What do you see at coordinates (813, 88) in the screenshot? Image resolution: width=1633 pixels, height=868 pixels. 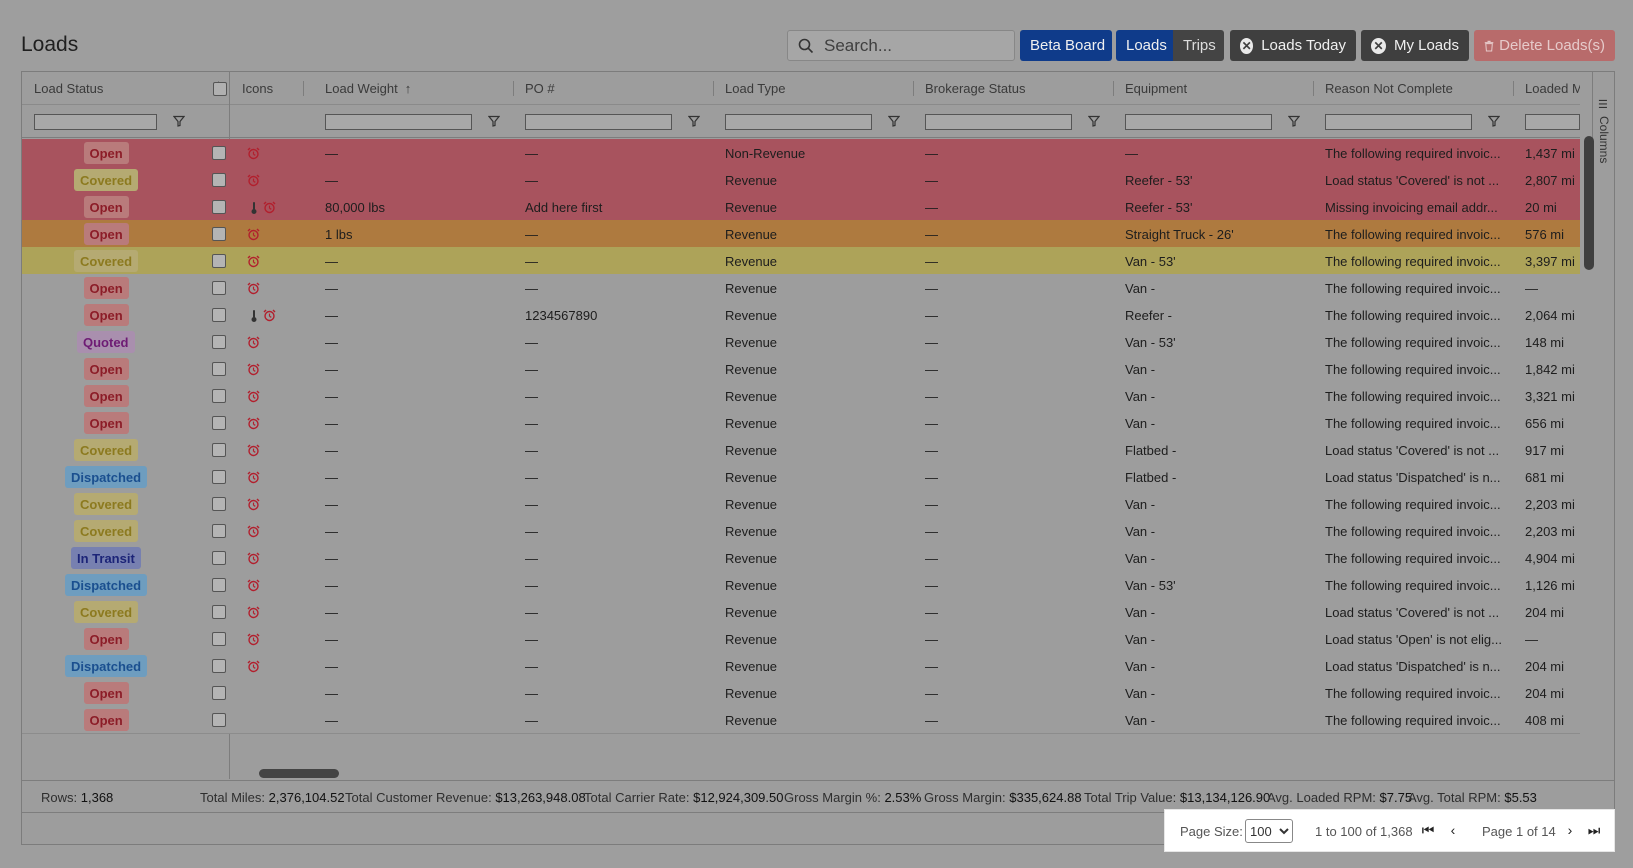 I see `col-header-load-type: Load Type` at bounding box center [813, 88].